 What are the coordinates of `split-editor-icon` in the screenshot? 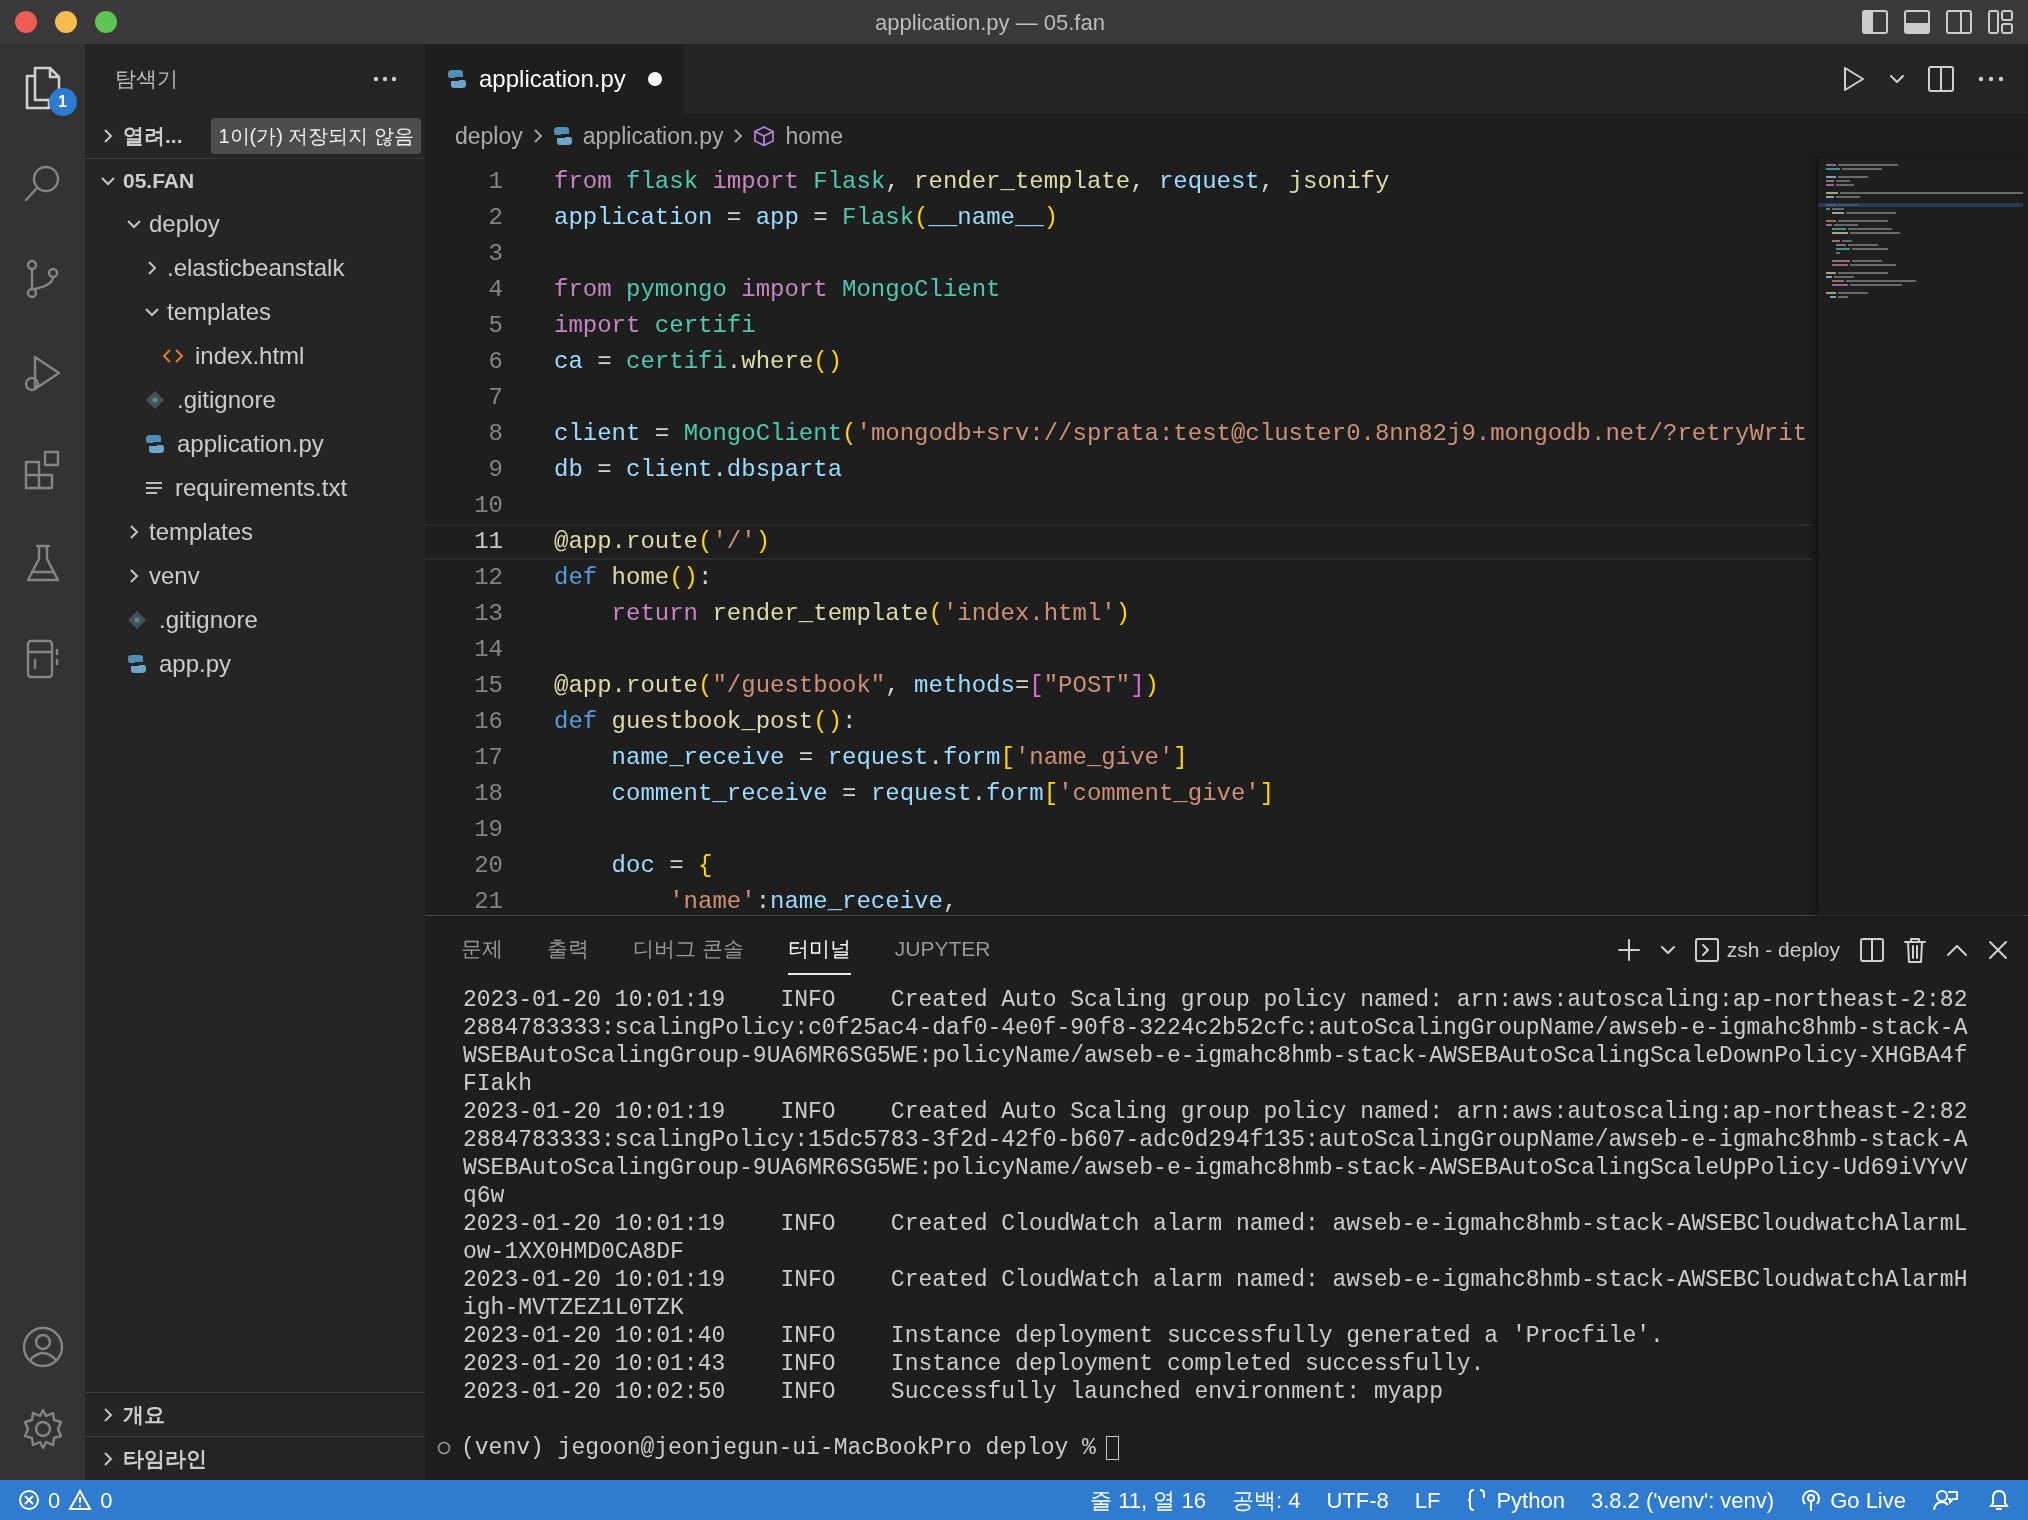 It's located at (1941, 79).